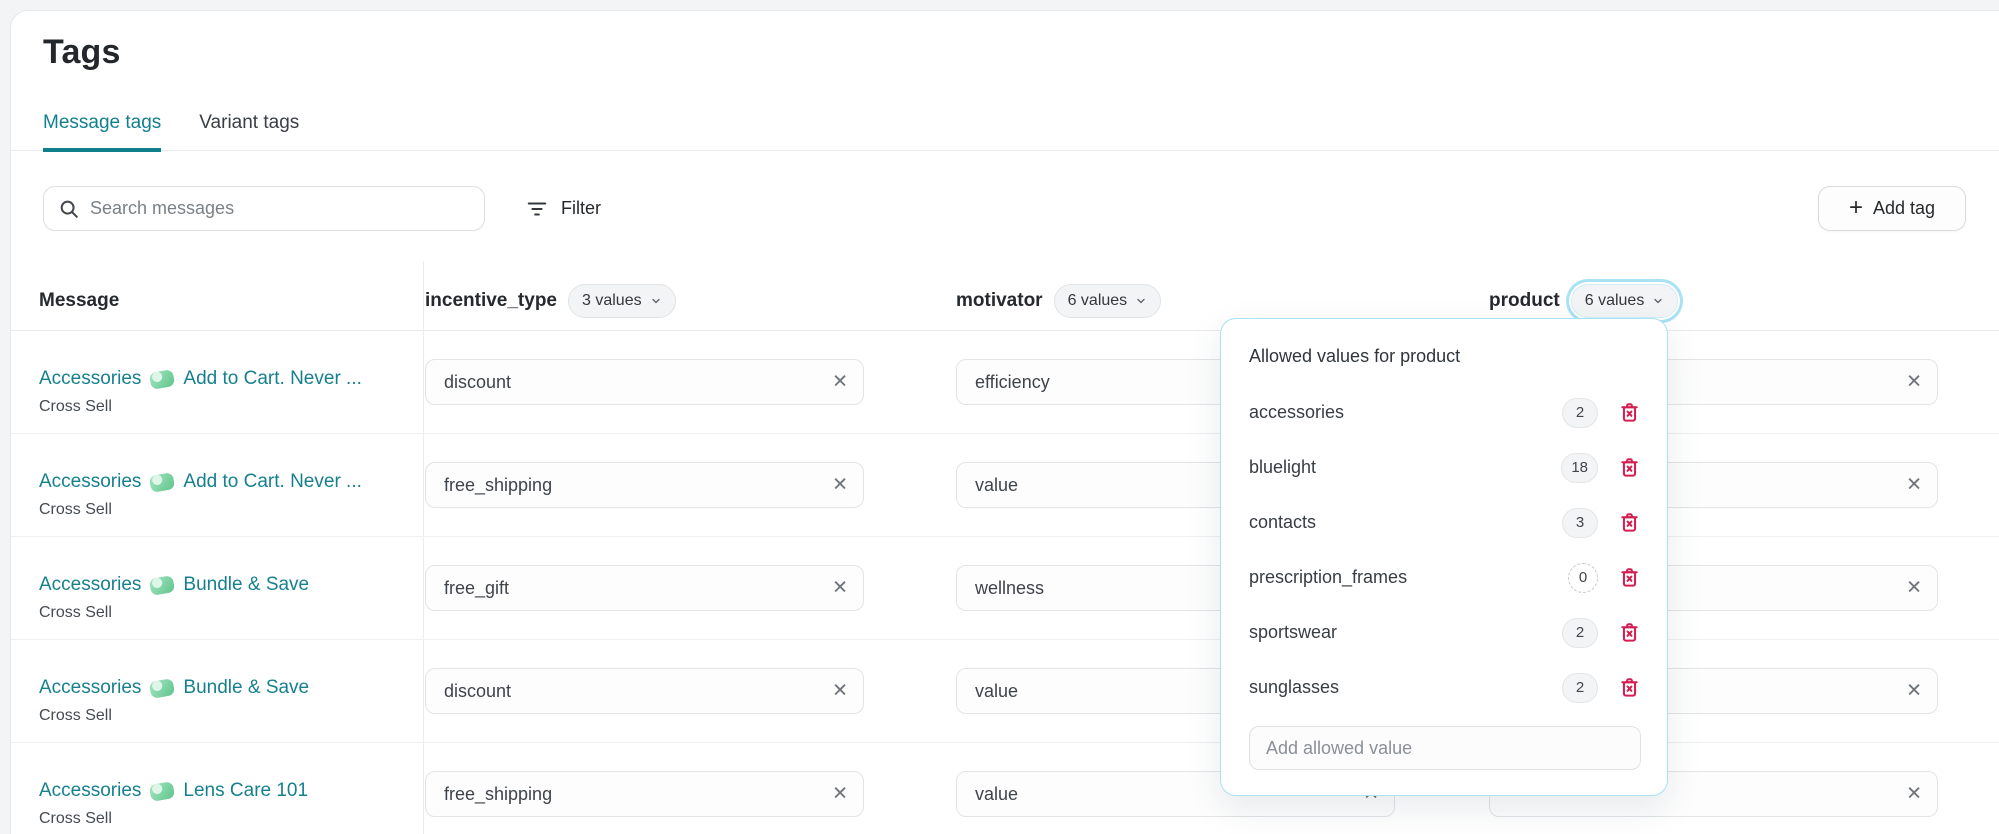  What do you see at coordinates (644, 588) in the screenshot?
I see `incentive-type-value-chip: free_gift ✕` at bounding box center [644, 588].